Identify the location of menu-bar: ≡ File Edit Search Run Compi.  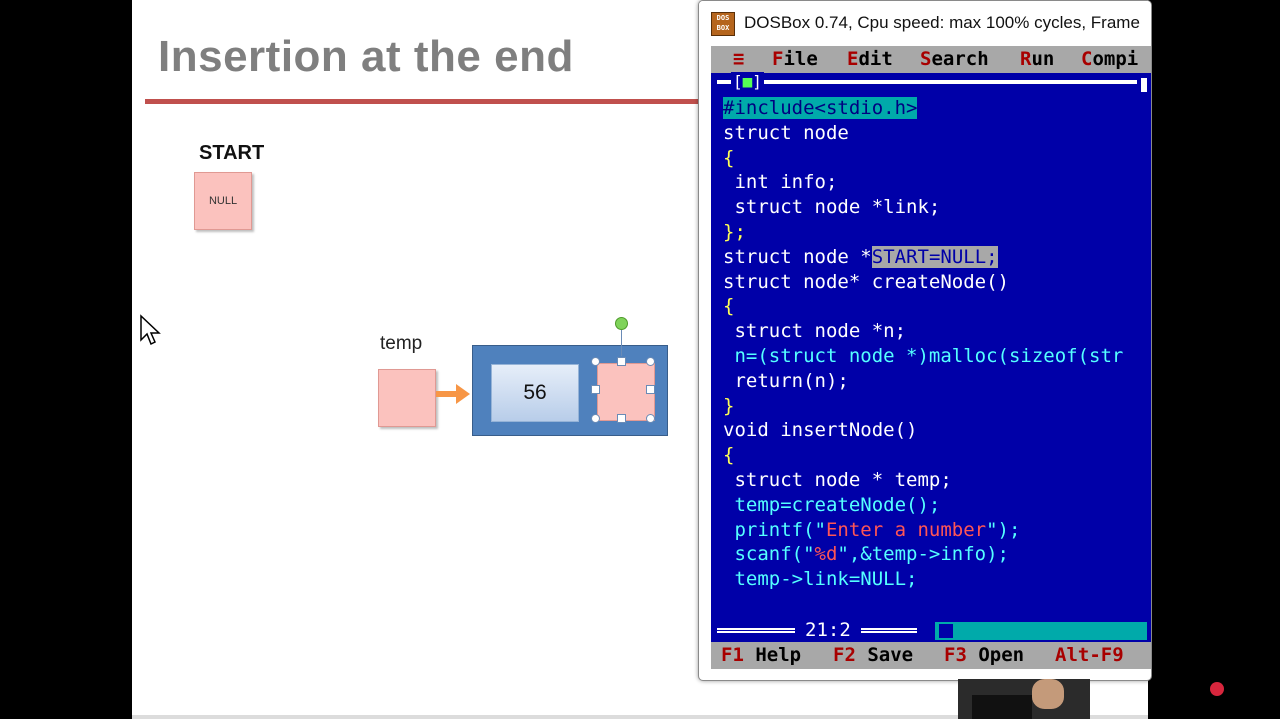
(931, 59).